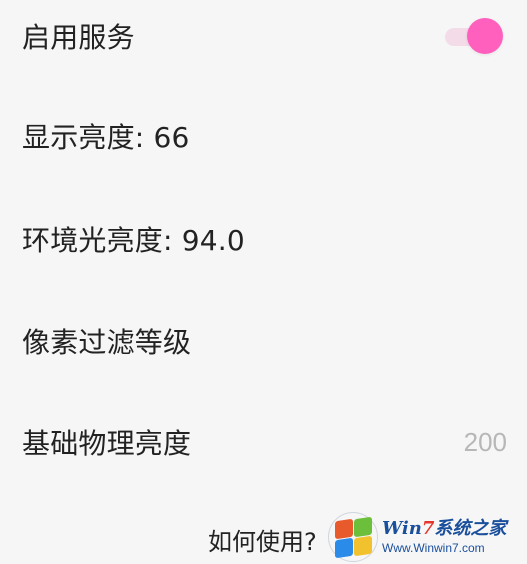 This screenshot has height=564, width=527. I want to click on setting-row-enable-service: 启用服务, so click(263, 36).